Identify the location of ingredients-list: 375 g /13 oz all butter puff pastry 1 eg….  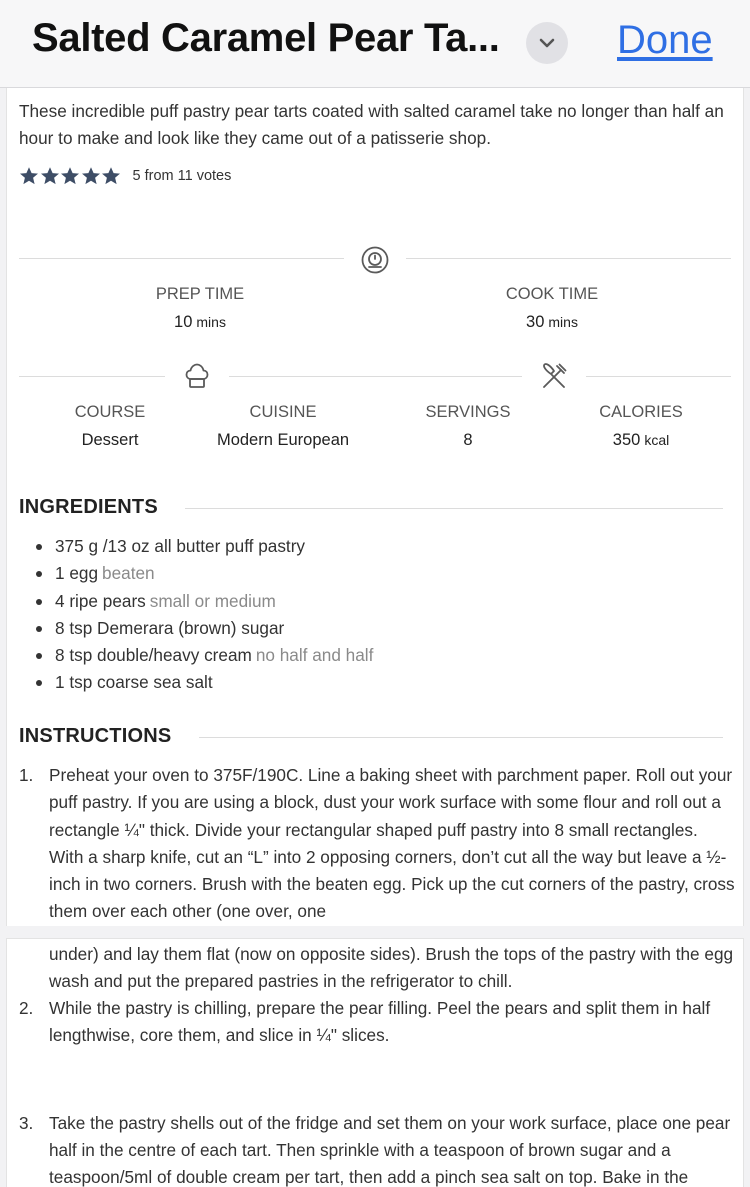
(375, 615).